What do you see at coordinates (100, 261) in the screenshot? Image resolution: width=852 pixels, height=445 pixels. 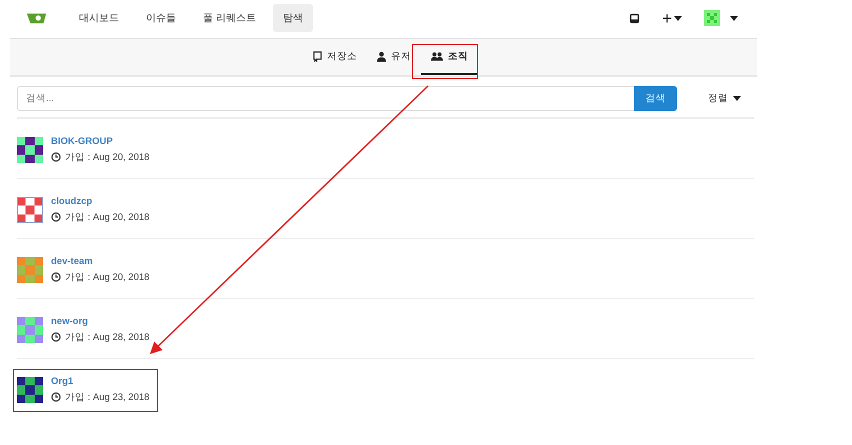 I see `org-name-link: dev-team` at bounding box center [100, 261].